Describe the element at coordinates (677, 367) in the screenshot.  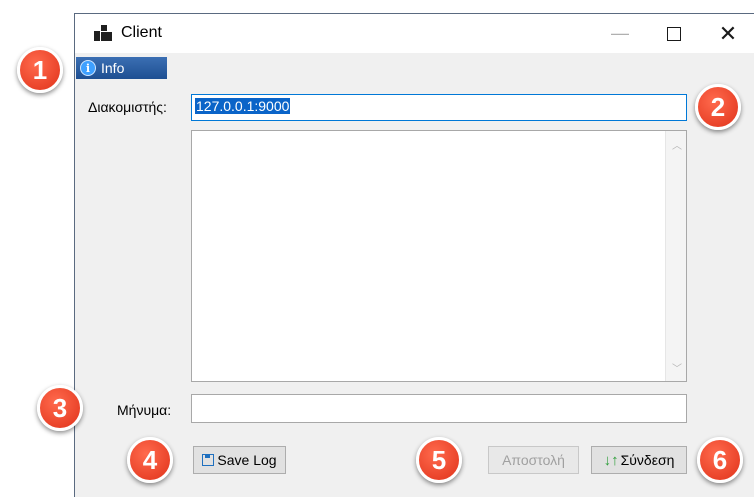
I see `scroll-down-icon: ﹀` at that location.